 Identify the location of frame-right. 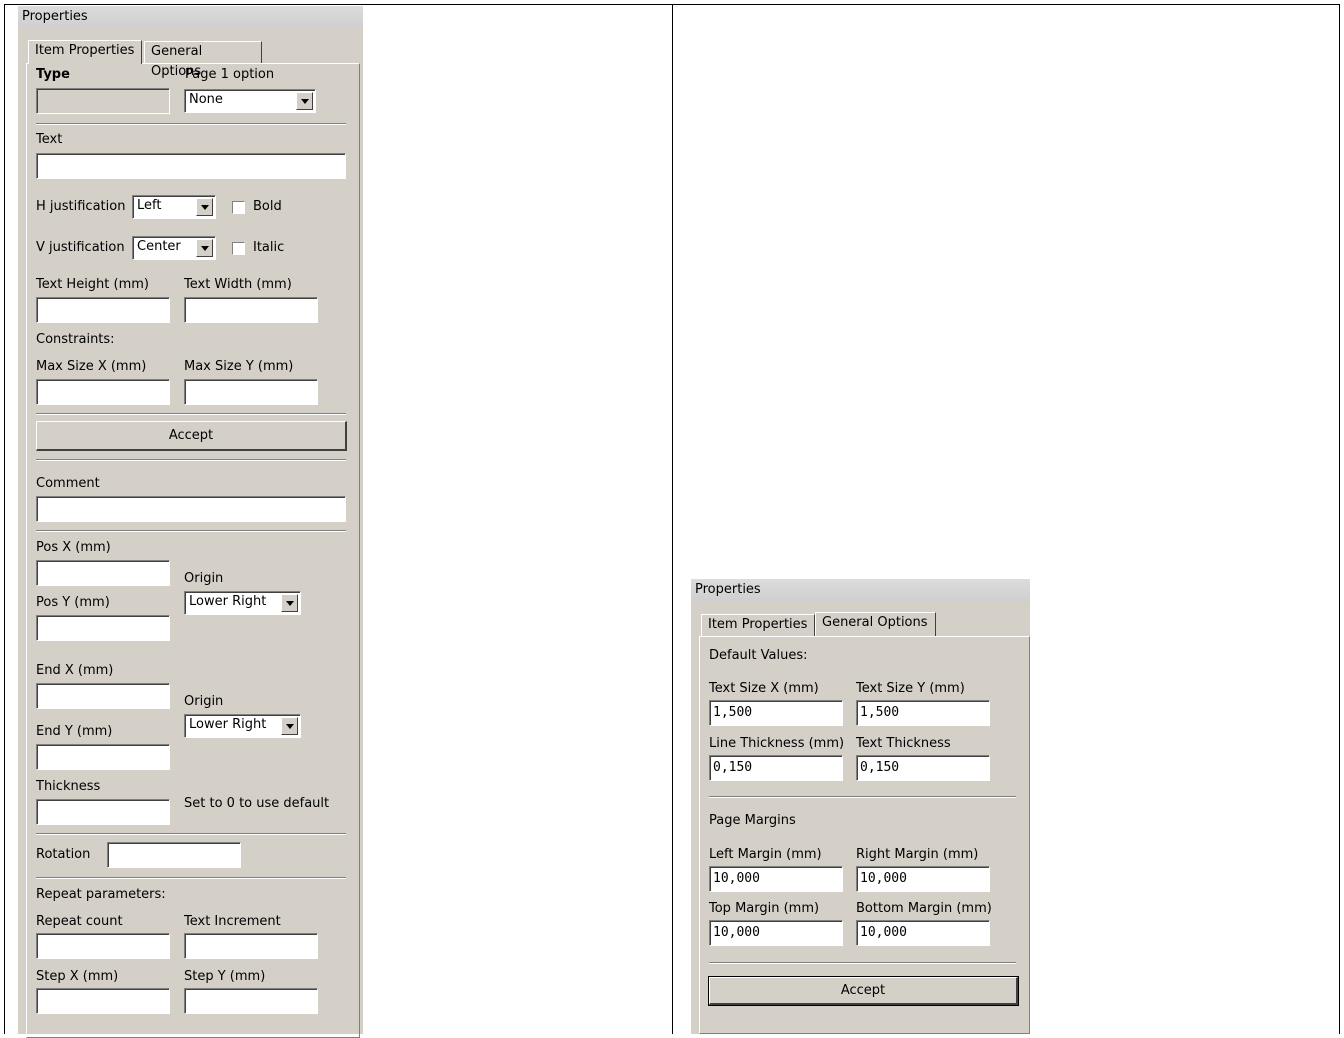
(1339, 519).